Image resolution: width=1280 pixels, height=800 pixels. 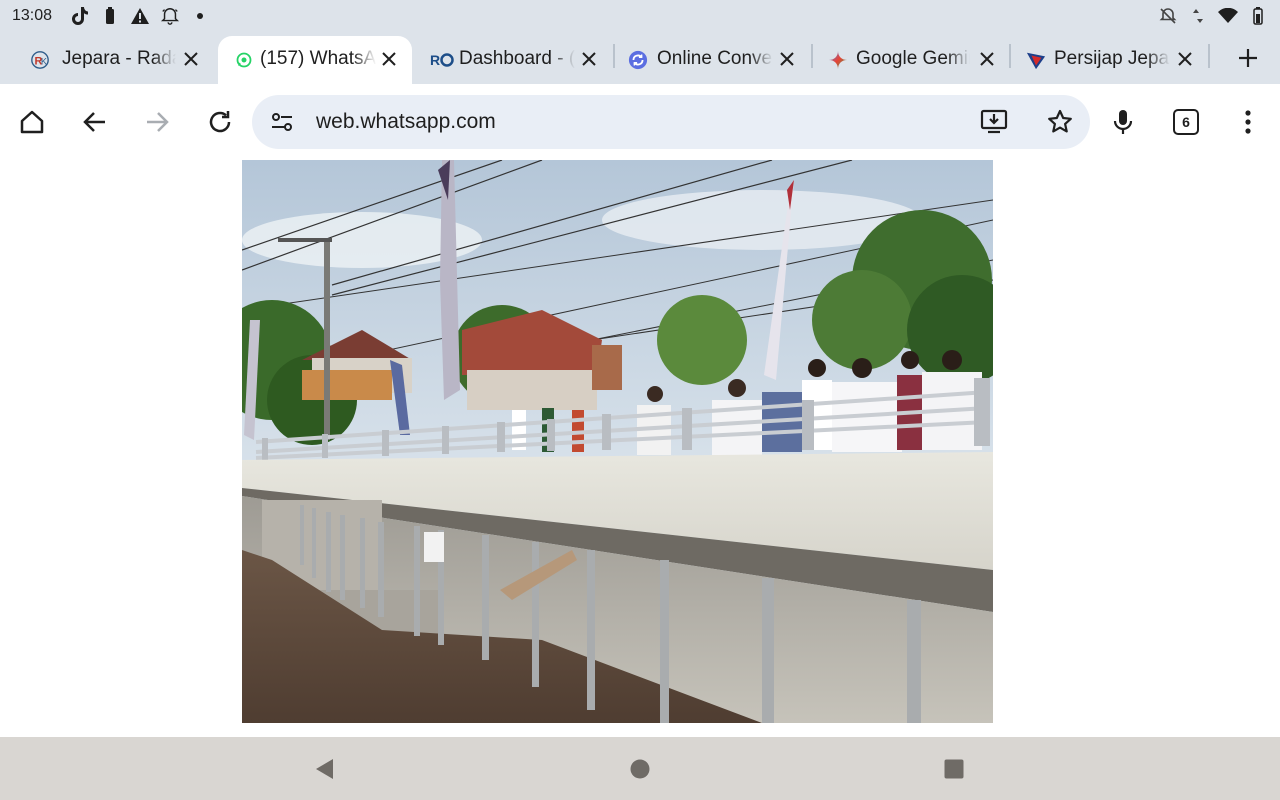 I want to click on tab-dashboard: R Dashboard - (, so click(x=513, y=60).